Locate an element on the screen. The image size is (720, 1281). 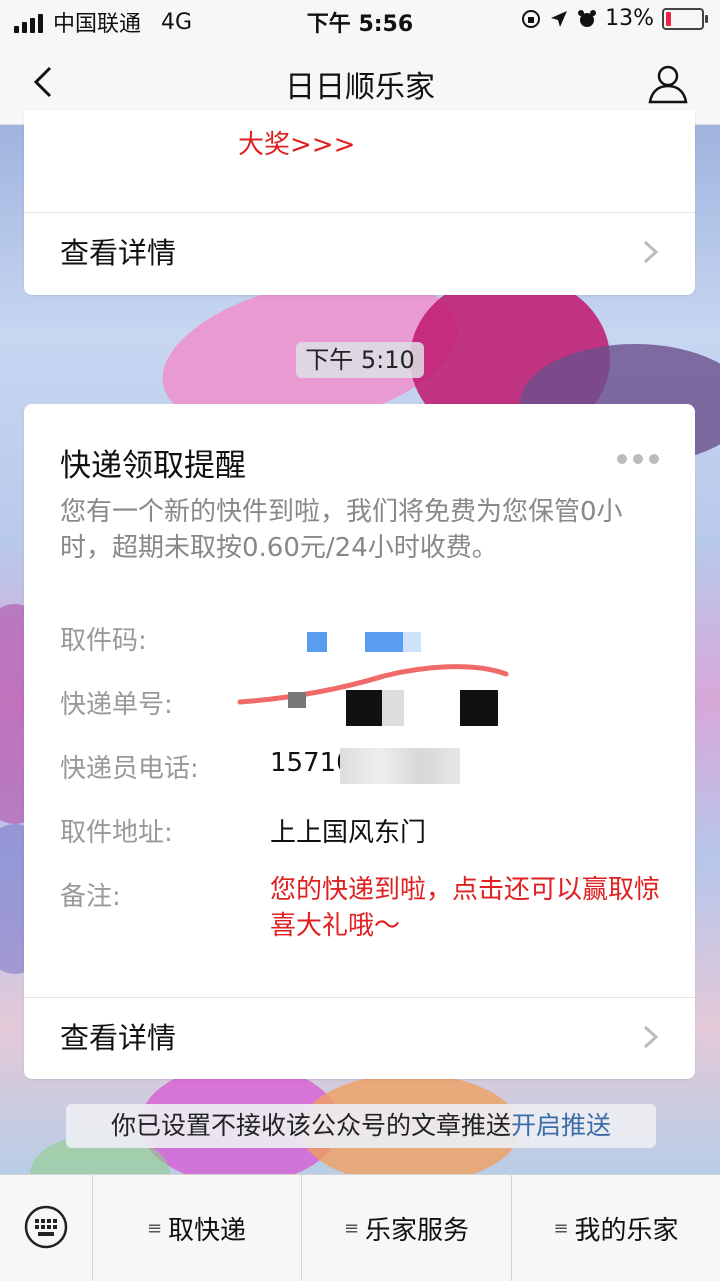
courier-phone-label: 快递员电话: is located at coordinates (129, 769).